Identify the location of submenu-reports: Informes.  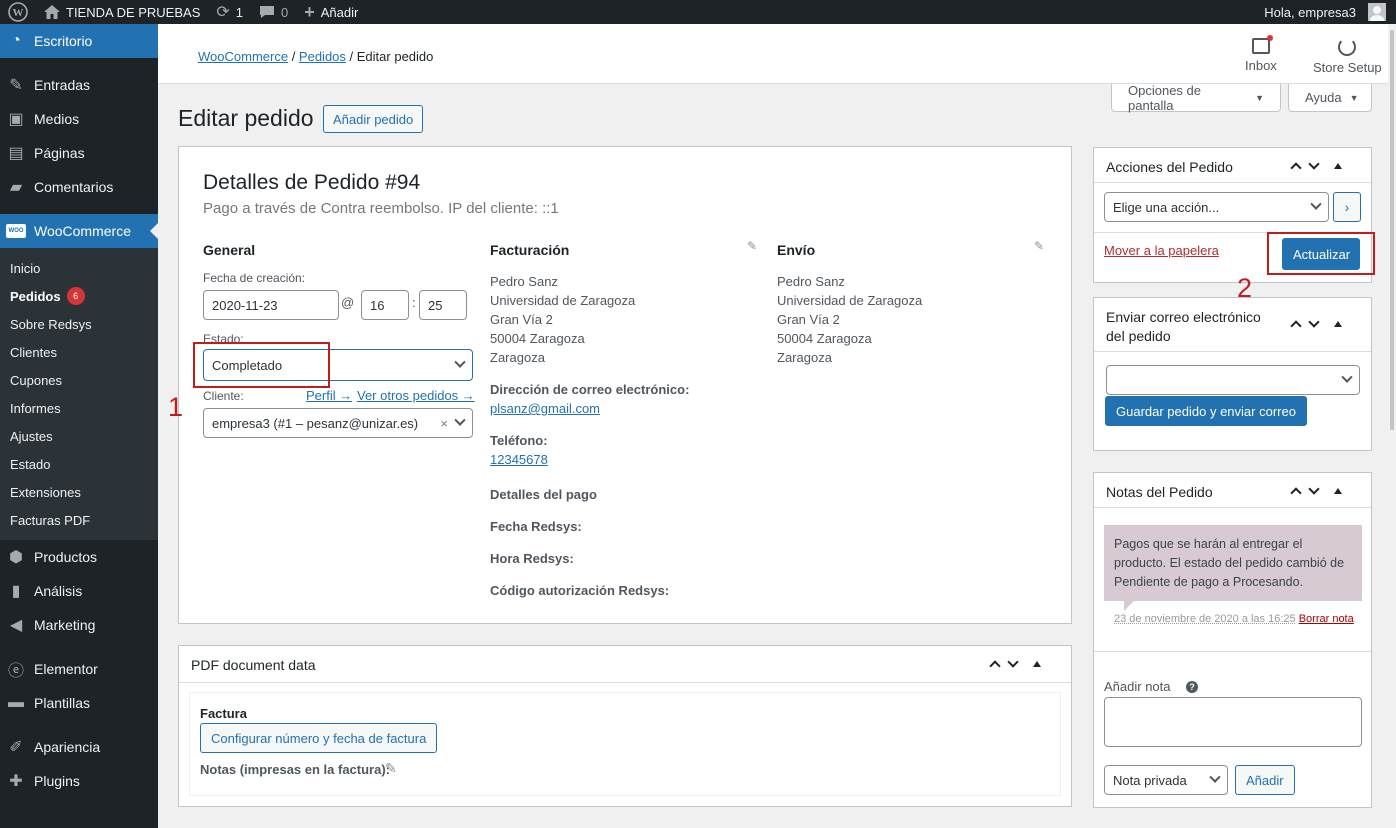
(79, 408).